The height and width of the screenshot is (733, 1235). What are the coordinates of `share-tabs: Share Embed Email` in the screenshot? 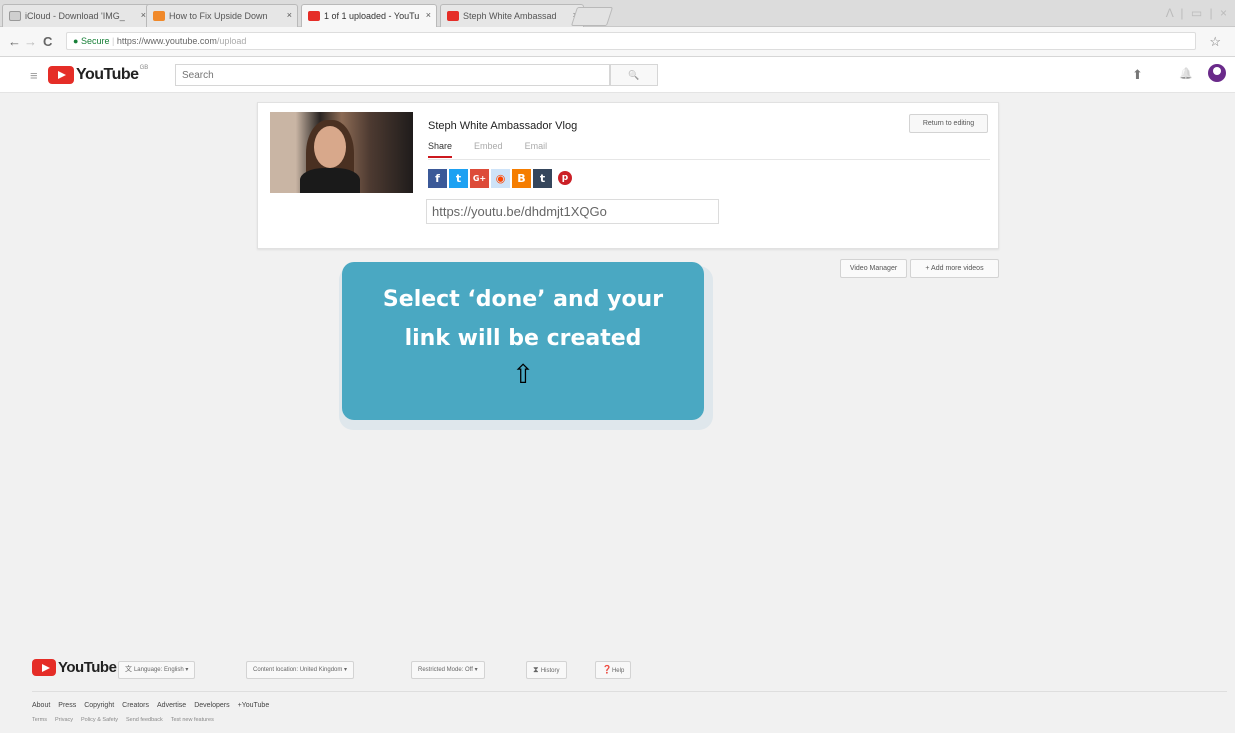 It's located at (487, 149).